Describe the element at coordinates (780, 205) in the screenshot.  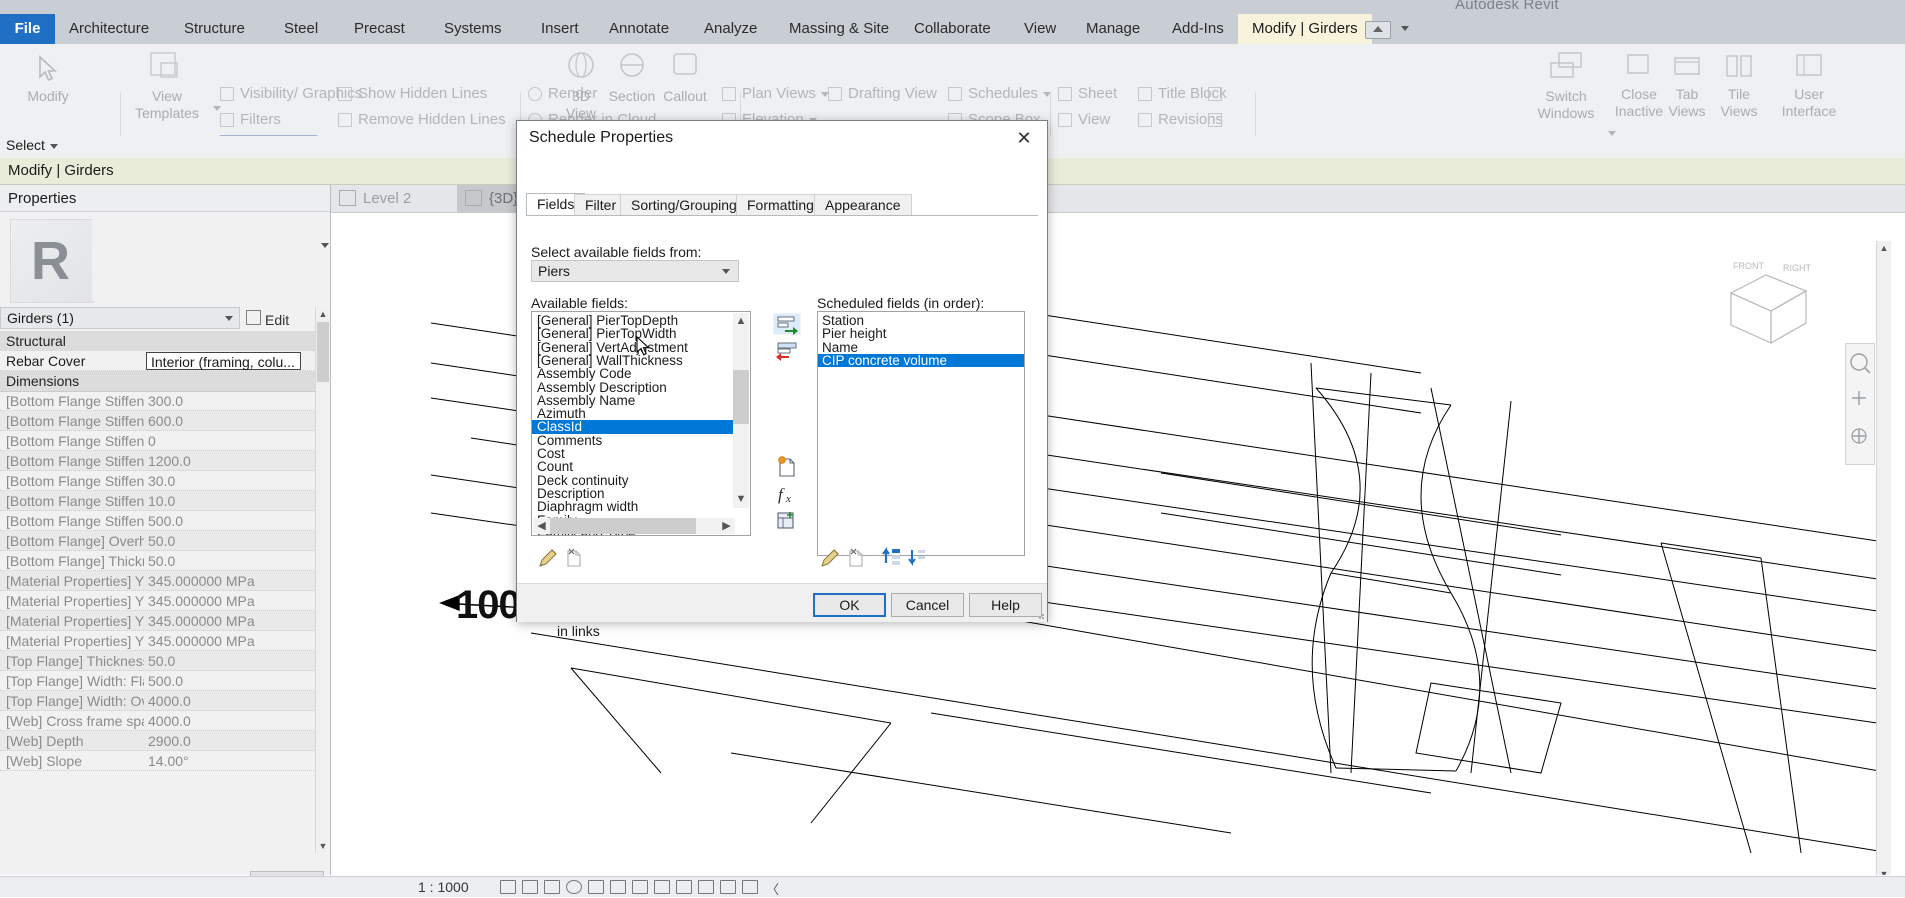
I see `dialog-tab-formatting: Formatting` at that location.